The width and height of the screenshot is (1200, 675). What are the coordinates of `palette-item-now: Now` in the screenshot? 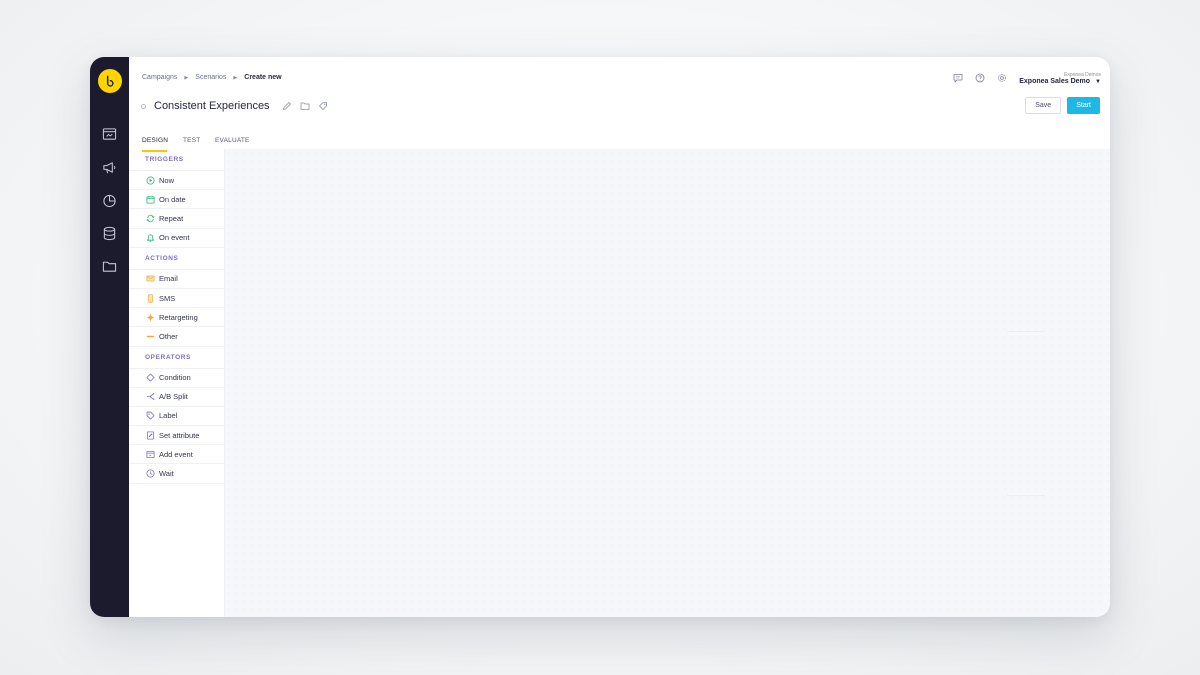 It's located at (176, 181).